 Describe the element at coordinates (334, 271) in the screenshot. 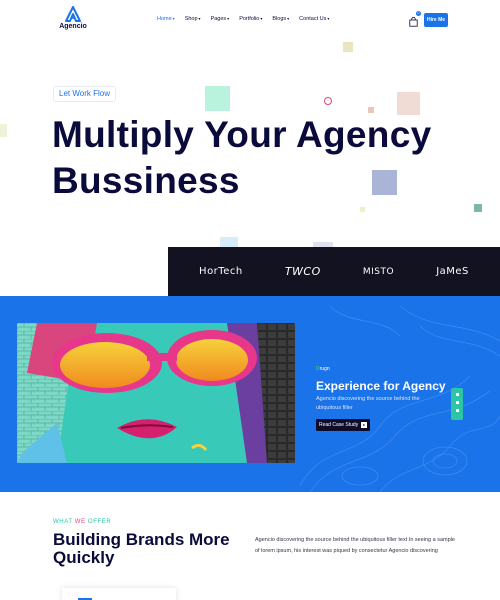

I see `client-logos-strip: HorTech TWCO MISTO JaMeS` at that location.